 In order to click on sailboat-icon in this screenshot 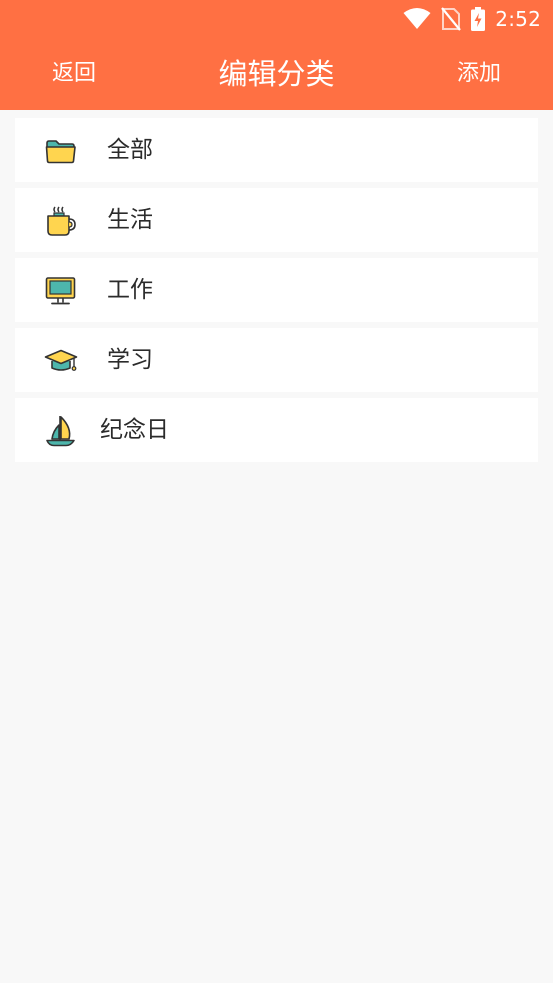, I will do `click(61, 431)`.